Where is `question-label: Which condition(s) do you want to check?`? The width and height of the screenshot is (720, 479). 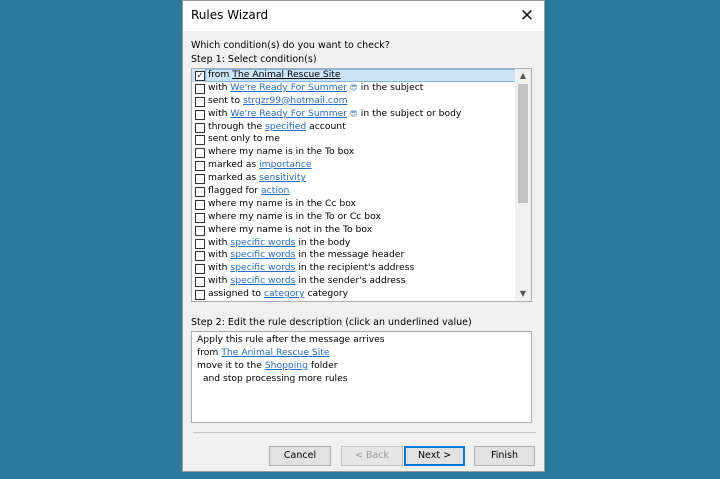
question-label: Which condition(s) do you want to check? is located at coordinates (290, 45).